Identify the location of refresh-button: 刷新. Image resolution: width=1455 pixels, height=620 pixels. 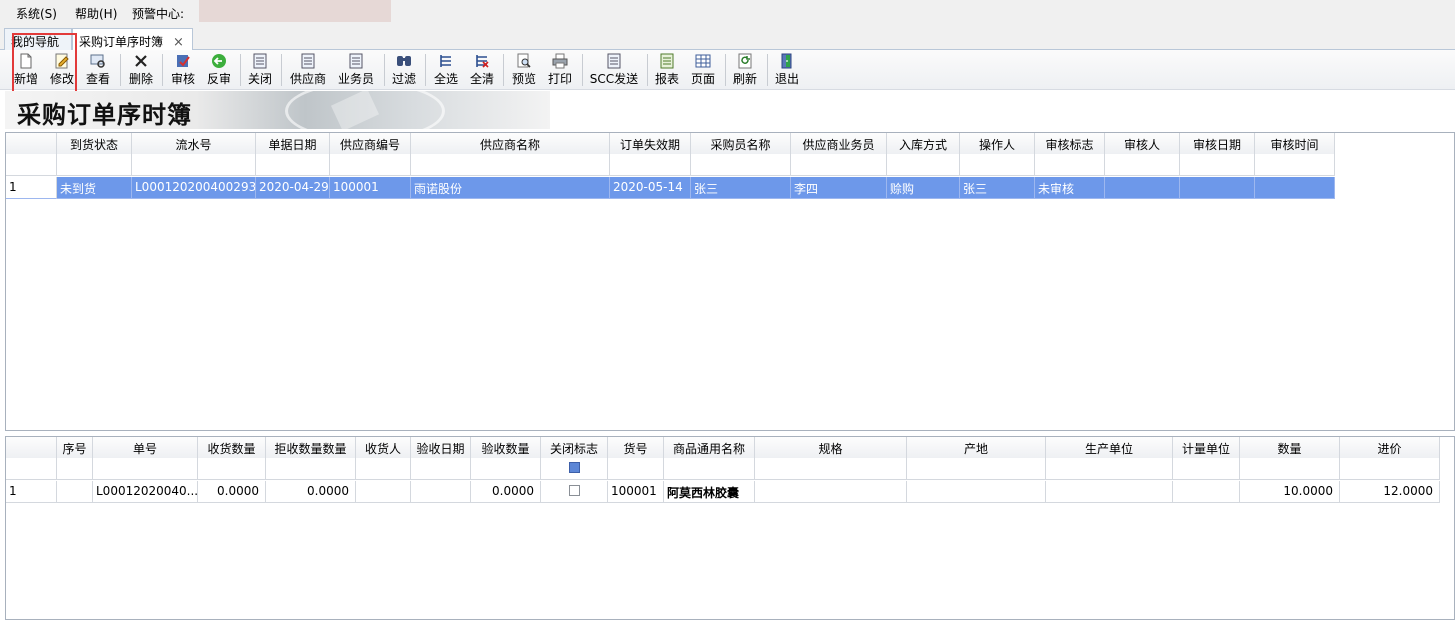
(745, 70).